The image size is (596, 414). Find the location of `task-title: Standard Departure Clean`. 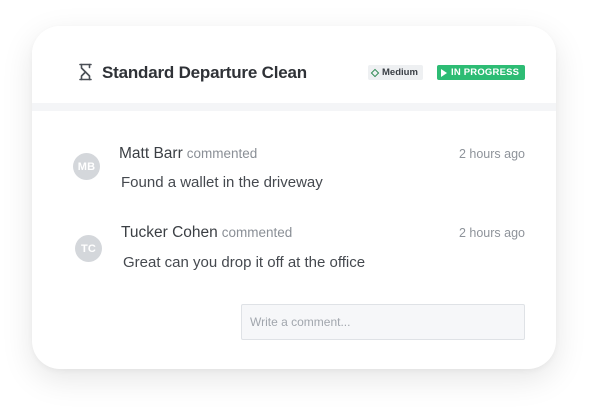

task-title: Standard Departure Clean is located at coordinates (204, 72).